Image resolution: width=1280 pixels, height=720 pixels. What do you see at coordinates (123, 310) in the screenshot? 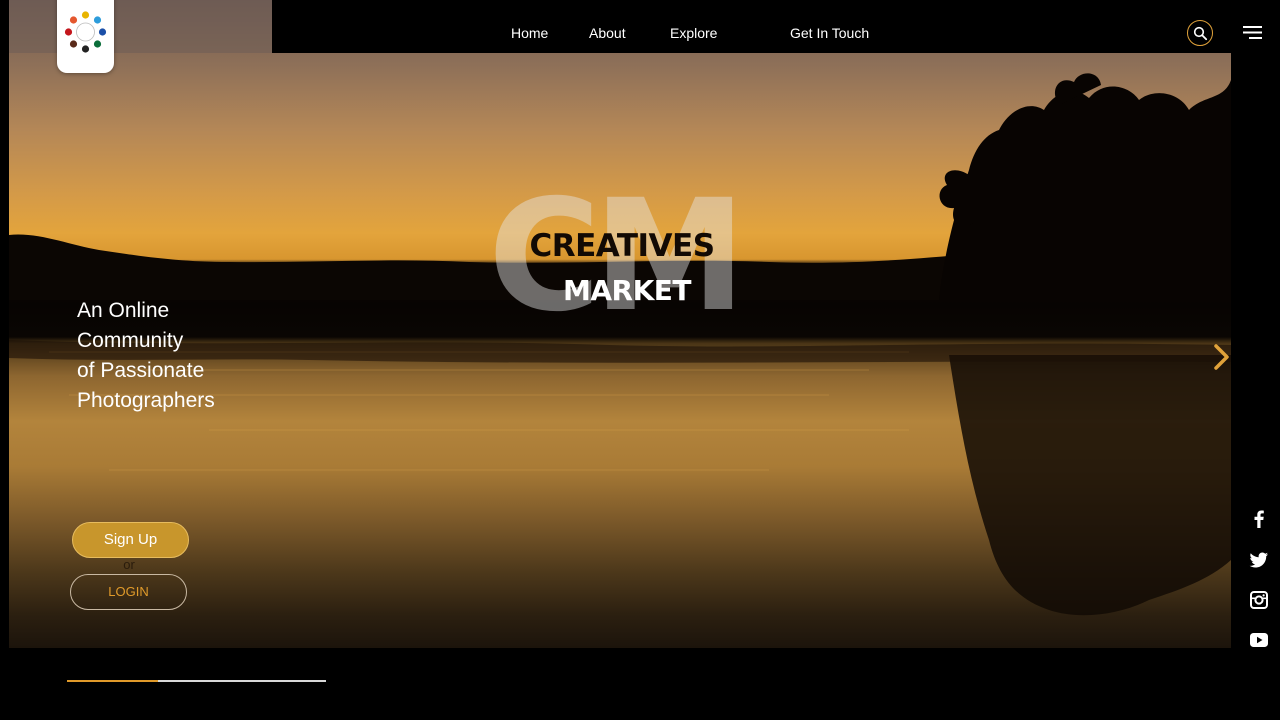
I see `tagline-line: An Online` at bounding box center [123, 310].